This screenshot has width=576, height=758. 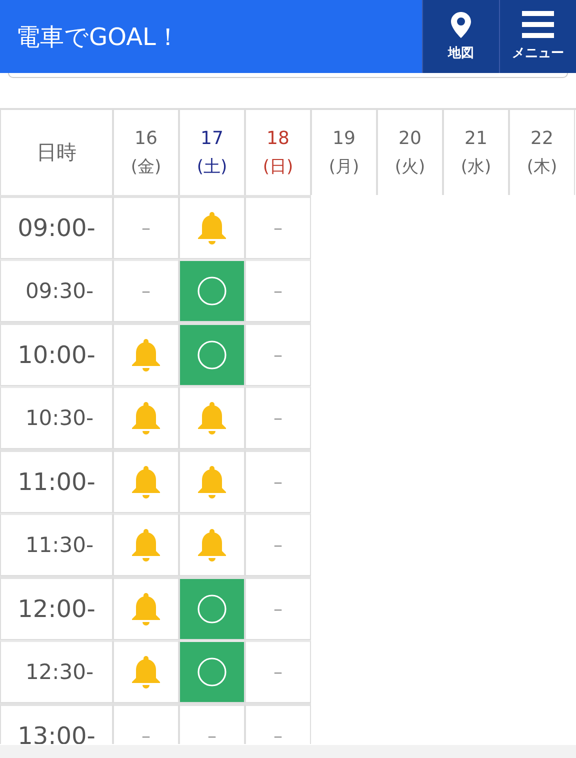 What do you see at coordinates (212, 138) in the screenshot?
I see `day-number: 17` at bounding box center [212, 138].